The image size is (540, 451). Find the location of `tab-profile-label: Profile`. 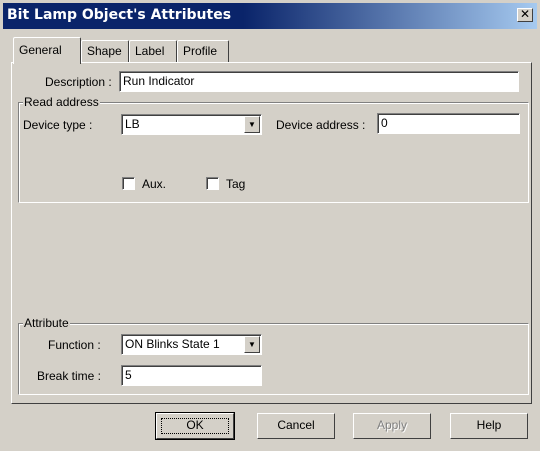

tab-profile-label: Profile is located at coordinates (200, 51).